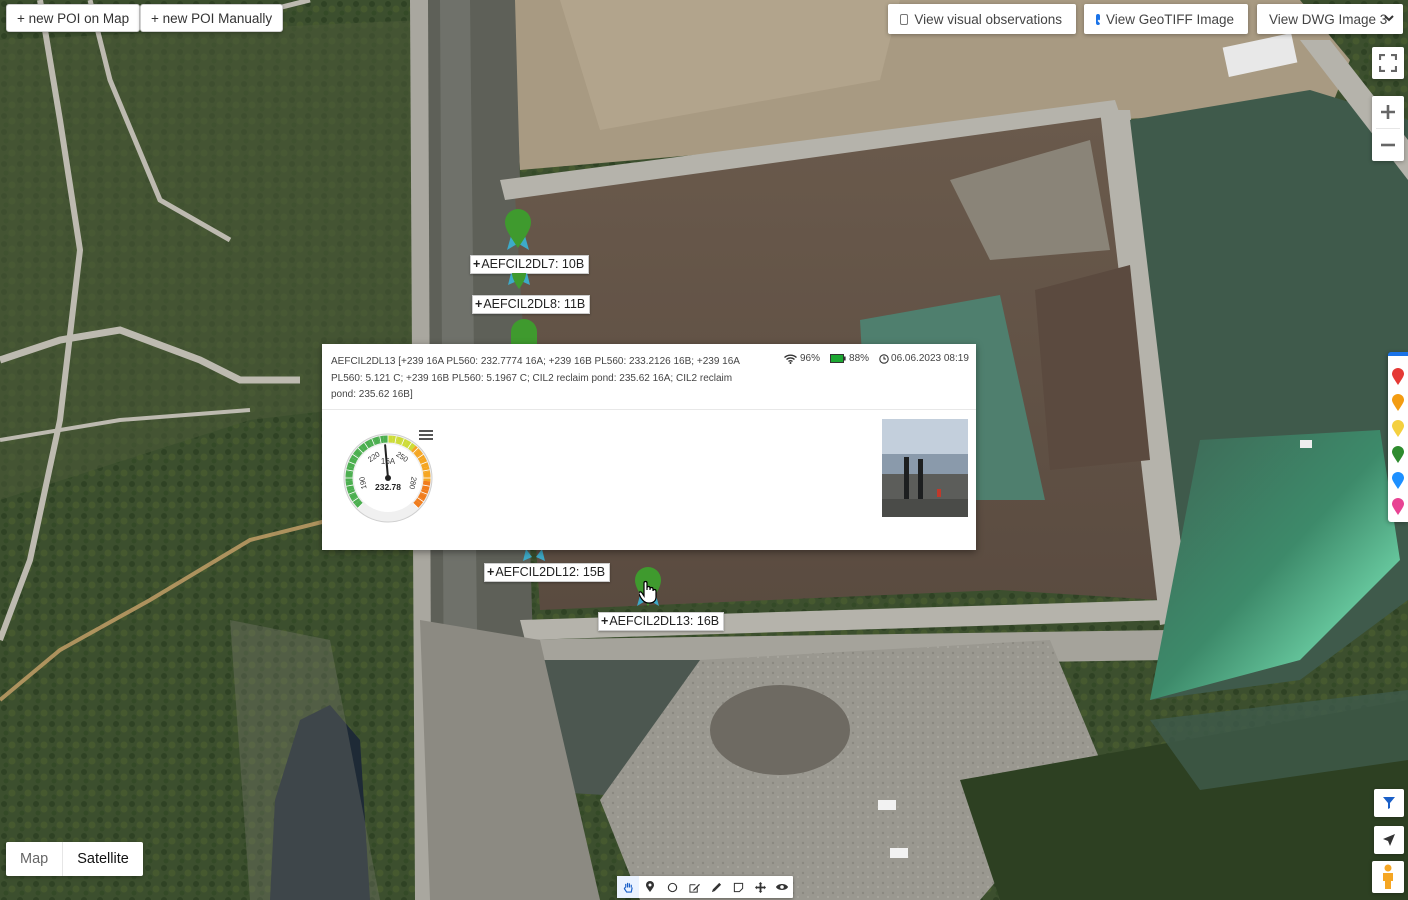 This screenshot has width=1408, height=900. I want to click on map-type-toggle: Map Satellite, so click(74, 859).